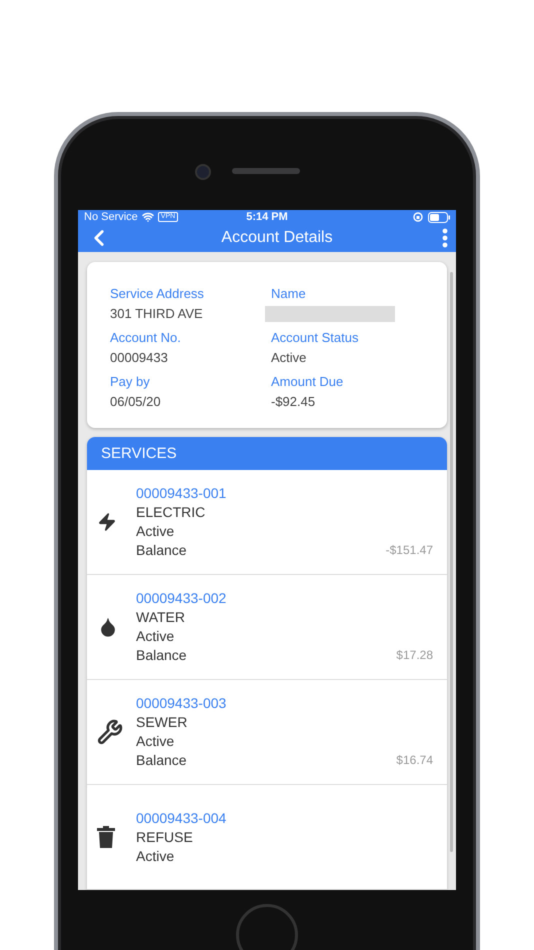 Image resolution: width=534 pixels, height=950 pixels. I want to click on speaker-grille, so click(266, 171).